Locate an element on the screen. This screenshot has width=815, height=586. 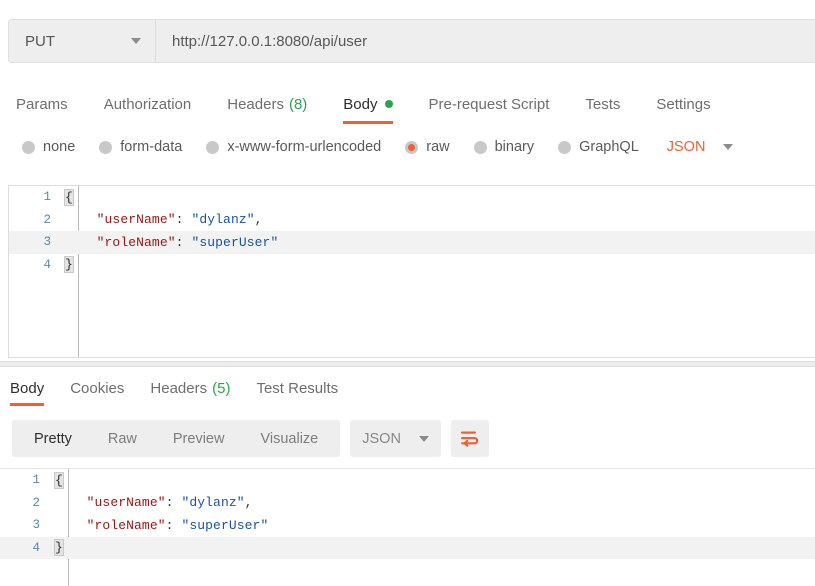
response-tab-headers: Headers (5) is located at coordinates (190, 388).